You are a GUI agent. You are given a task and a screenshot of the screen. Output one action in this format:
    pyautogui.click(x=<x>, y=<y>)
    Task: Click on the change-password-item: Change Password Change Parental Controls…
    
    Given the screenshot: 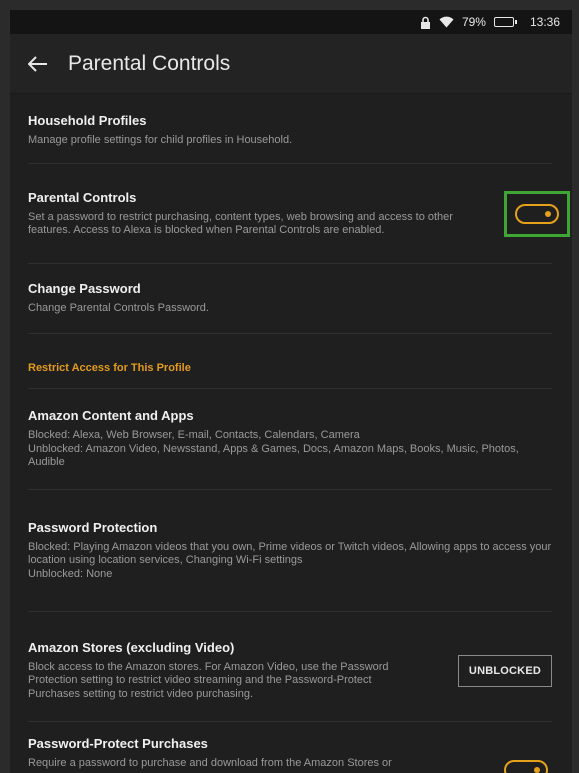 What is the action you would take?
    pyautogui.click(x=290, y=299)
    